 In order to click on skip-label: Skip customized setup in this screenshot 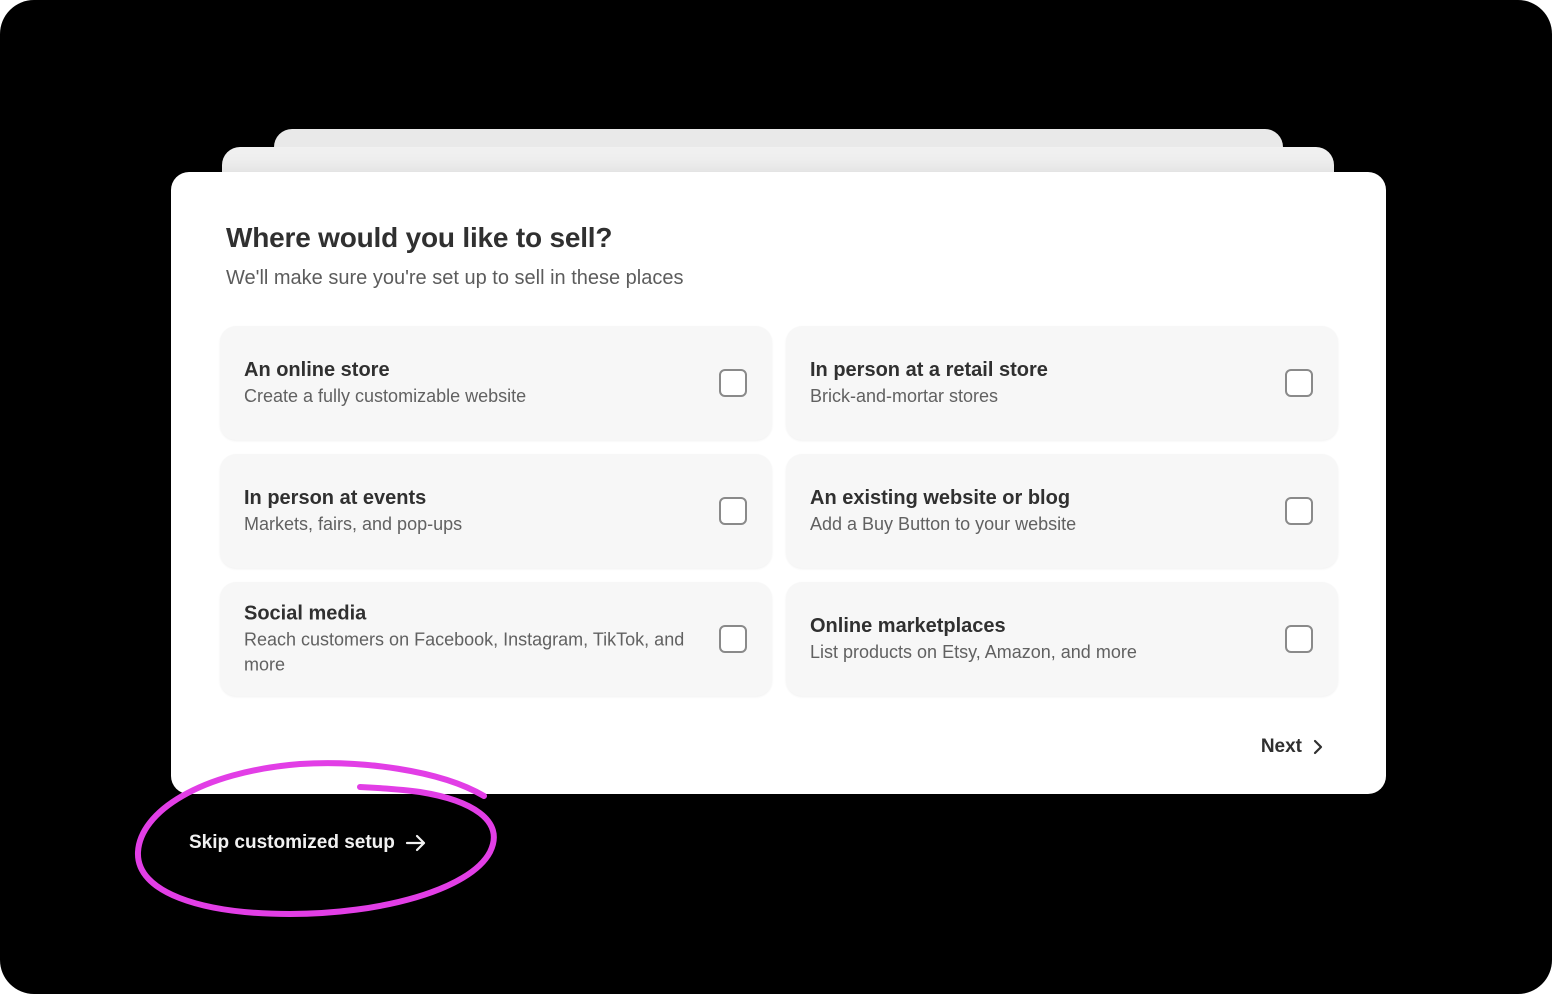, I will do `click(292, 842)`.